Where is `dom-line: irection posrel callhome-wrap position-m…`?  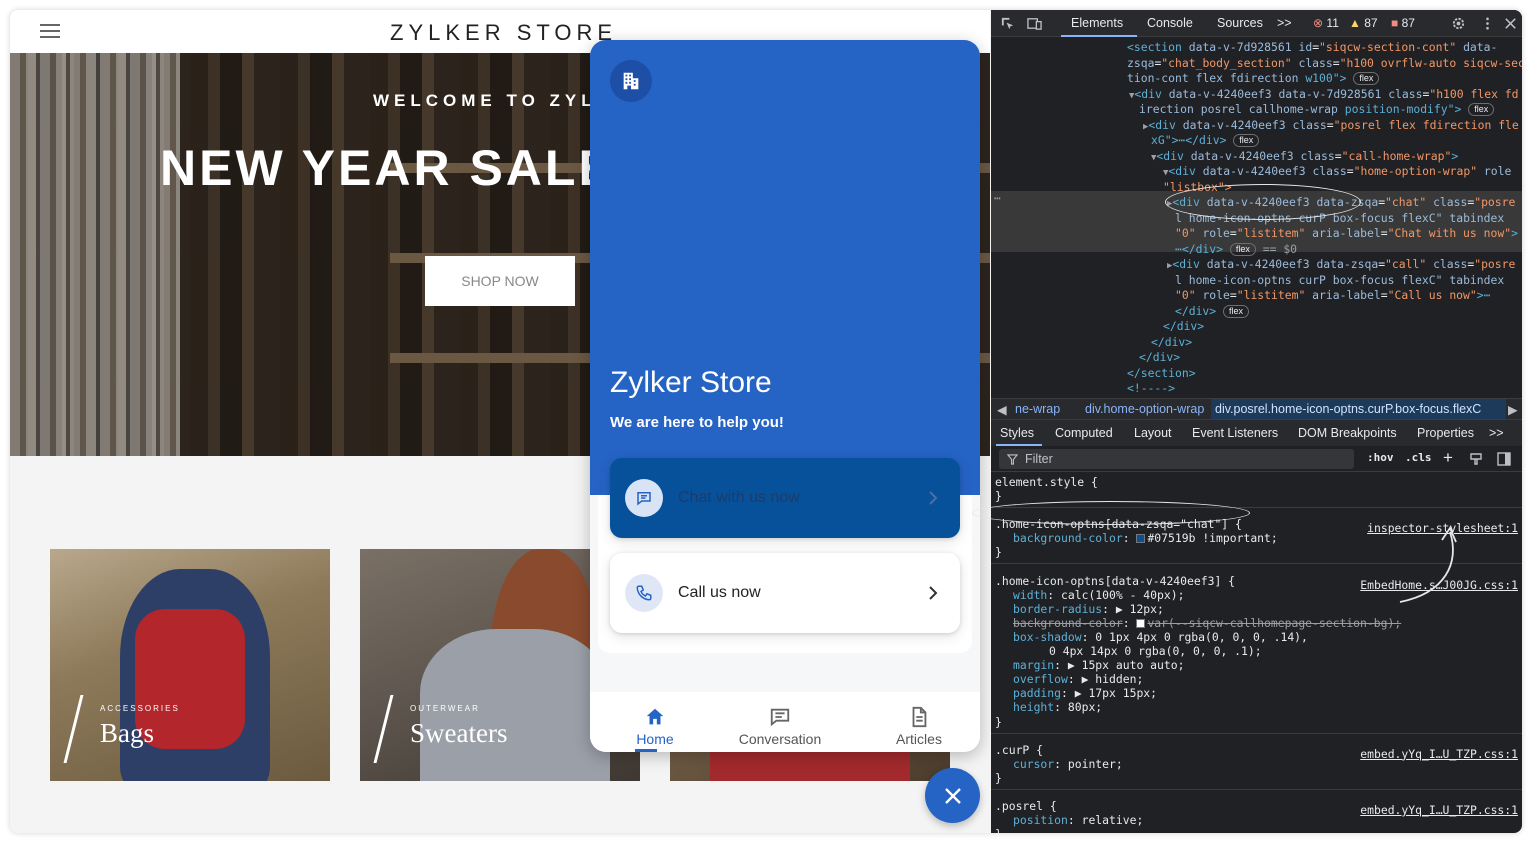
dom-line: irection posrel callhome-wrap position-m… is located at coordinates (1317, 109).